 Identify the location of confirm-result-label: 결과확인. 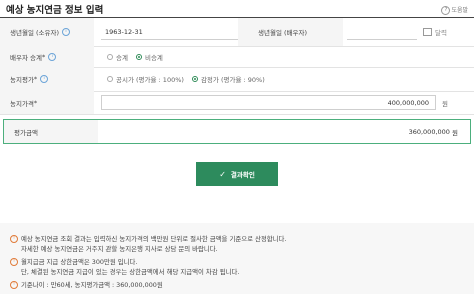
(242, 175).